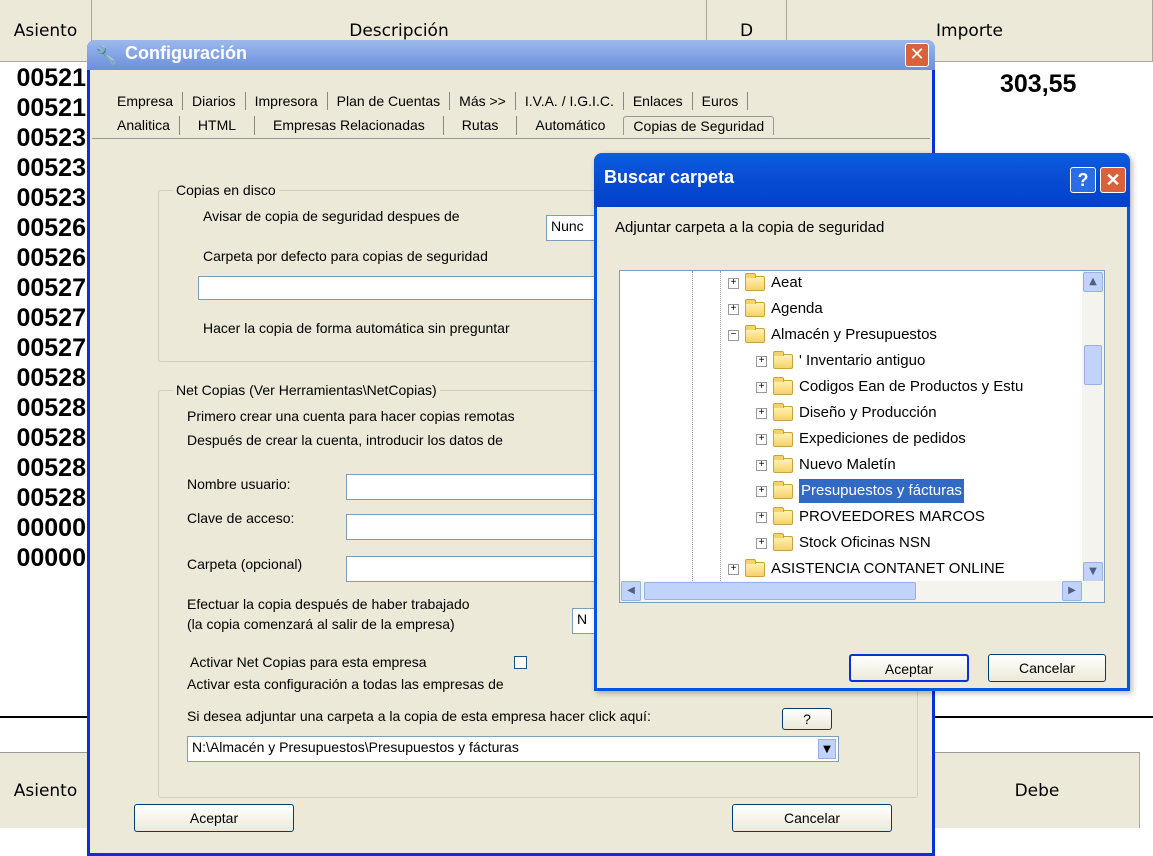 The image size is (1153, 856). I want to click on tree-node: + Nuevo Maletín, so click(826, 465).